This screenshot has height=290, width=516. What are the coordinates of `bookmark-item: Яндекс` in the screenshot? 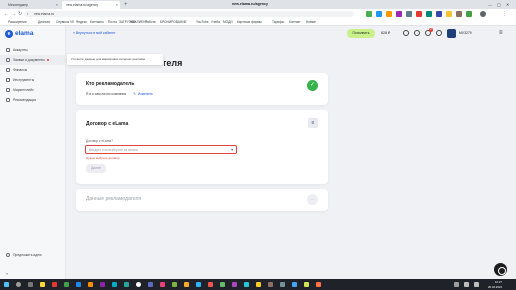 It's located at (81, 22).